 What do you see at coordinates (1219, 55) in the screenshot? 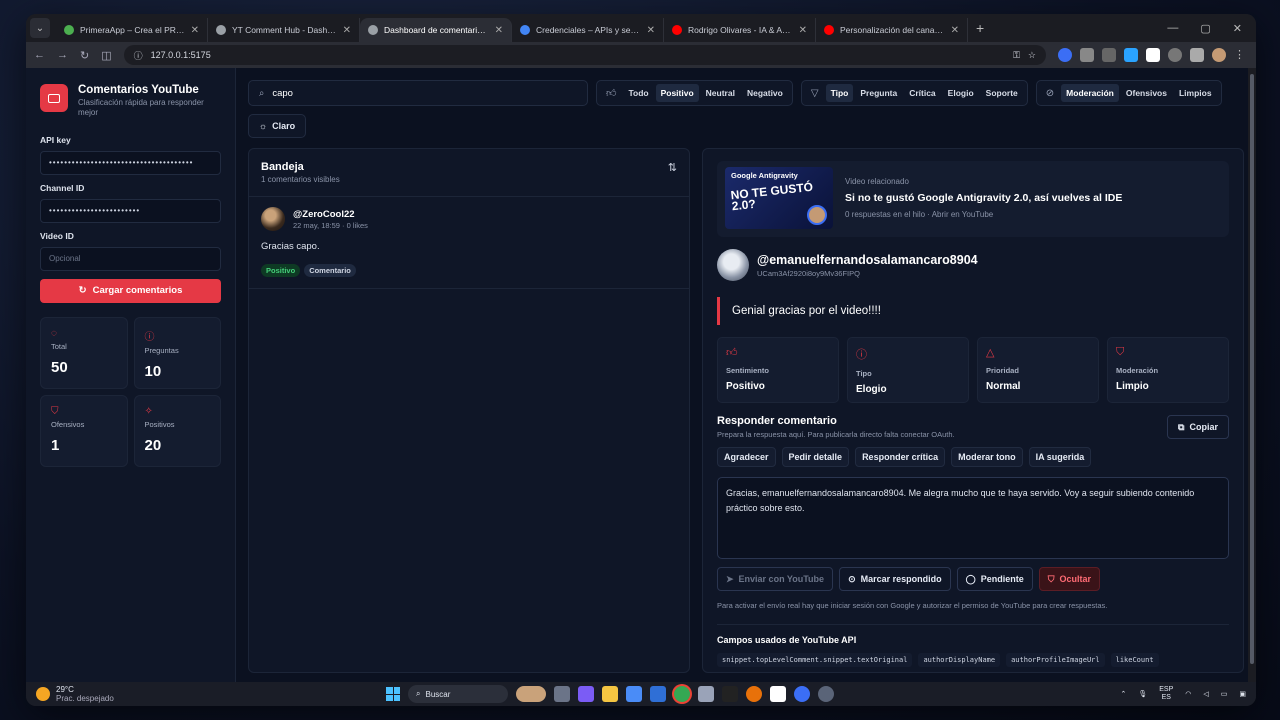
I see `profile-avatar` at bounding box center [1219, 55].